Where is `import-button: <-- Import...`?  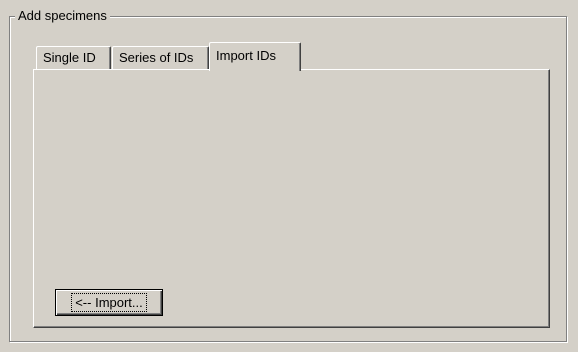
import-button: <-- Import... is located at coordinates (109, 302).